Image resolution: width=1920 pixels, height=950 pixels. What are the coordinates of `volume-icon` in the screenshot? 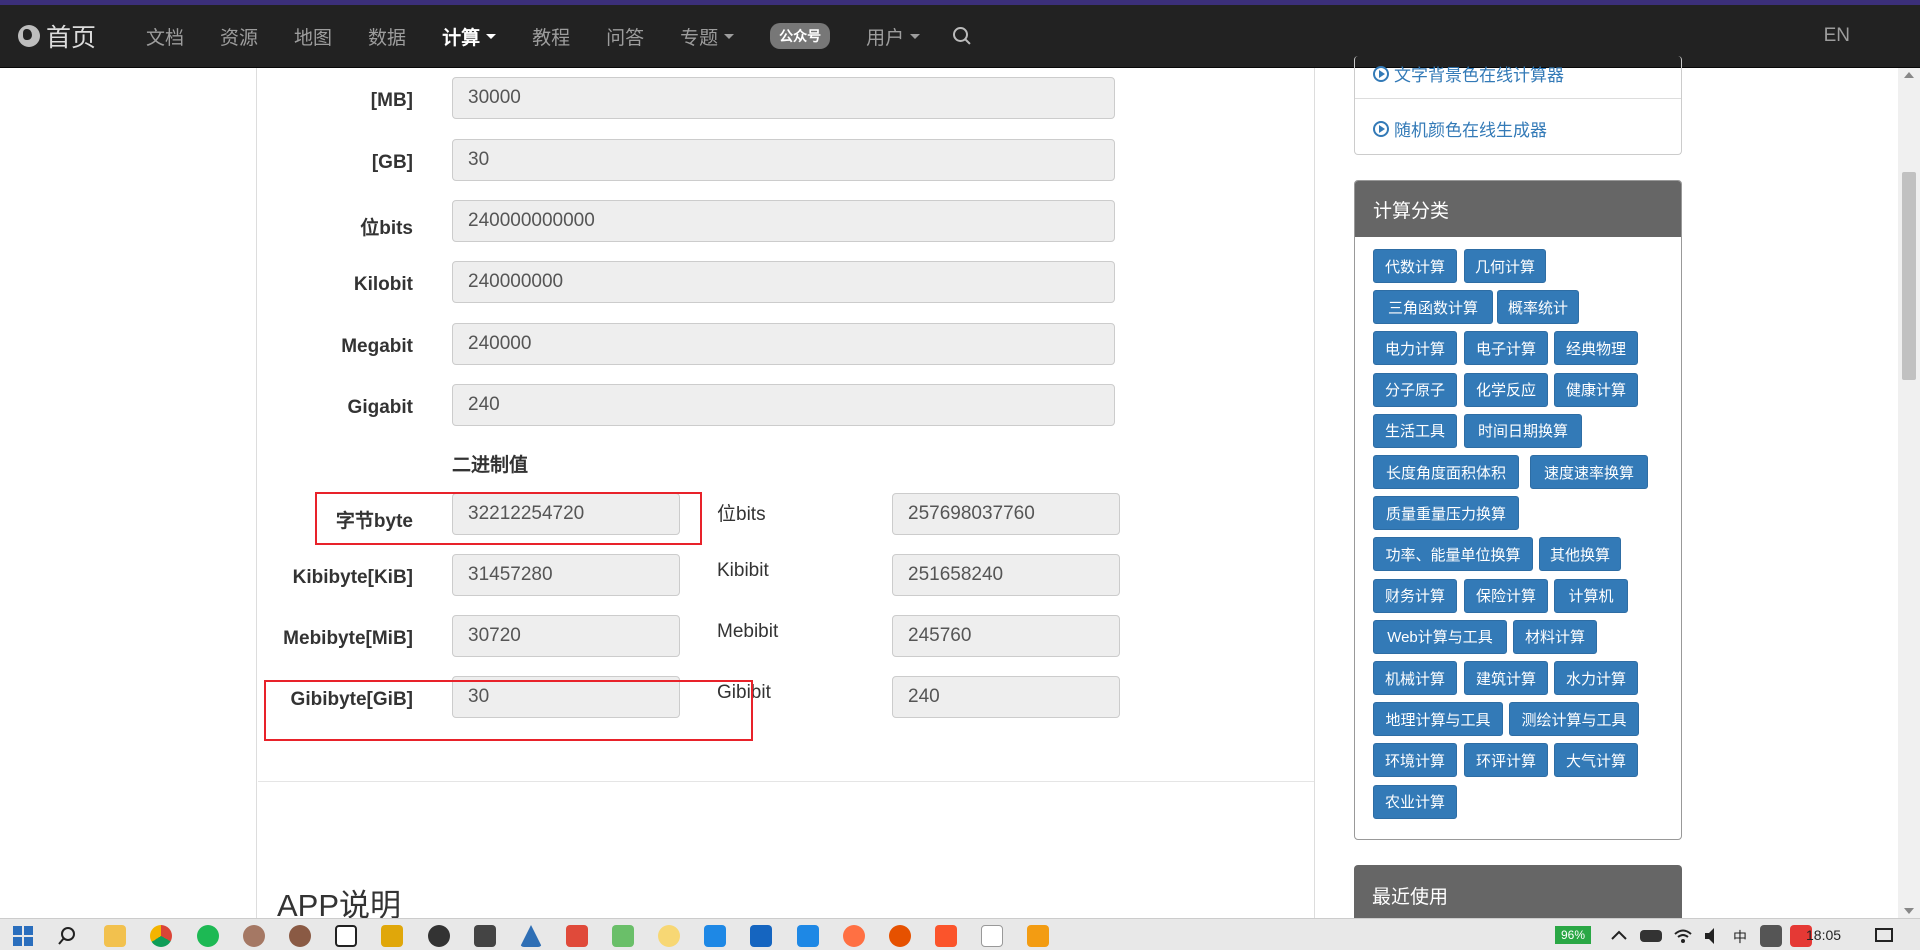 It's located at (1713, 936).